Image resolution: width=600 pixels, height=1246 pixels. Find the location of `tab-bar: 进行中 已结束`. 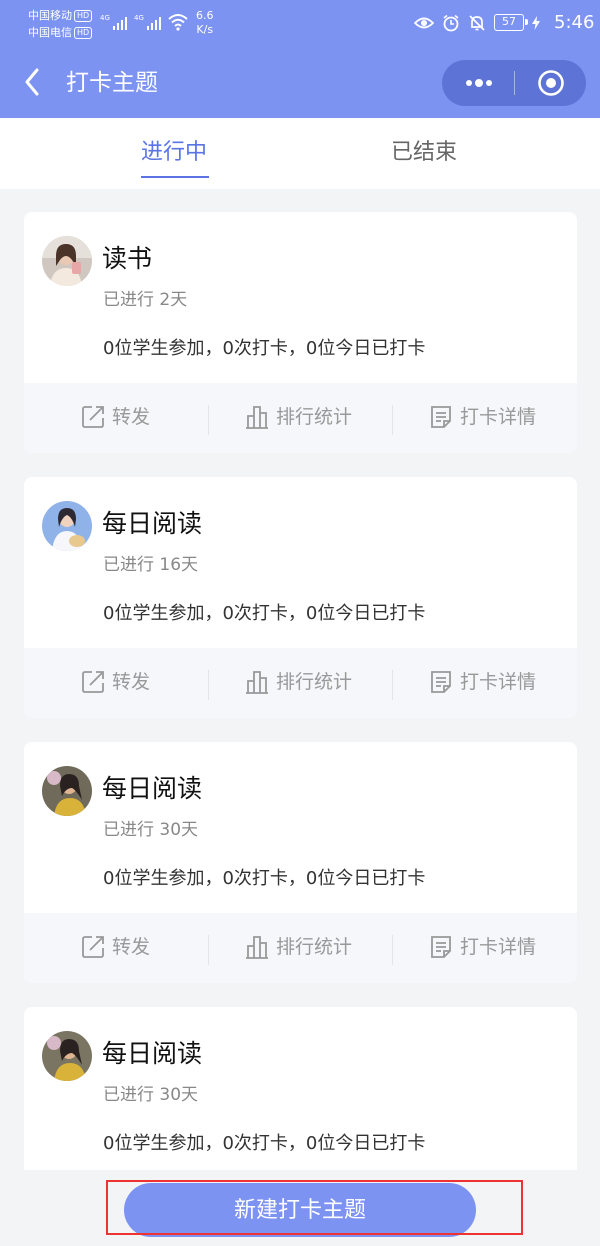

tab-bar: 进行中 已结束 is located at coordinates (300, 153).